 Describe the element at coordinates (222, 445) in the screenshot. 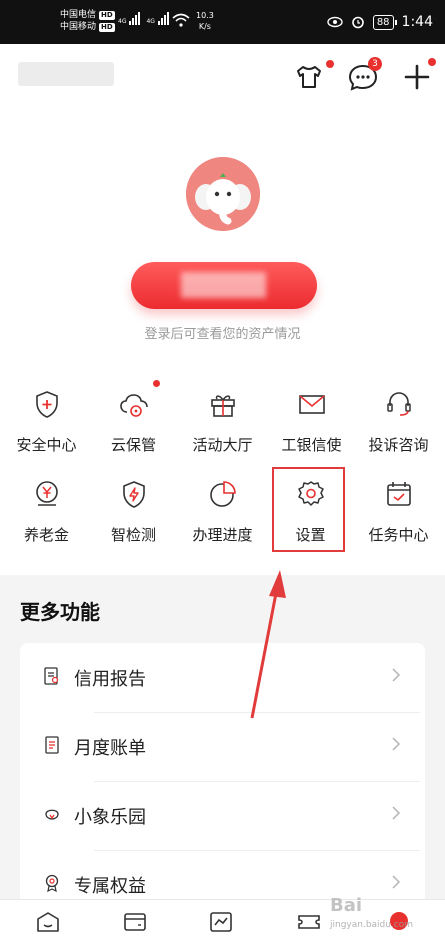

I see `grid-item-label: 活动大厅` at that location.